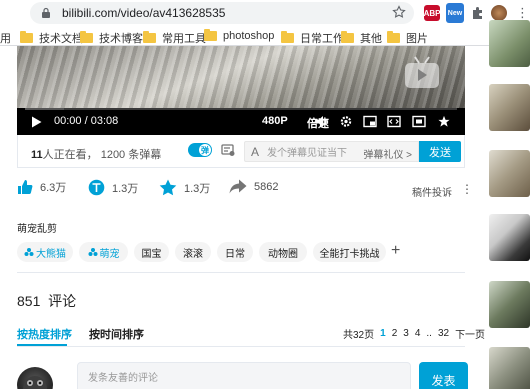  Describe the element at coordinates (151, 252) in the screenshot. I see `tag-item: 国宝` at that location.